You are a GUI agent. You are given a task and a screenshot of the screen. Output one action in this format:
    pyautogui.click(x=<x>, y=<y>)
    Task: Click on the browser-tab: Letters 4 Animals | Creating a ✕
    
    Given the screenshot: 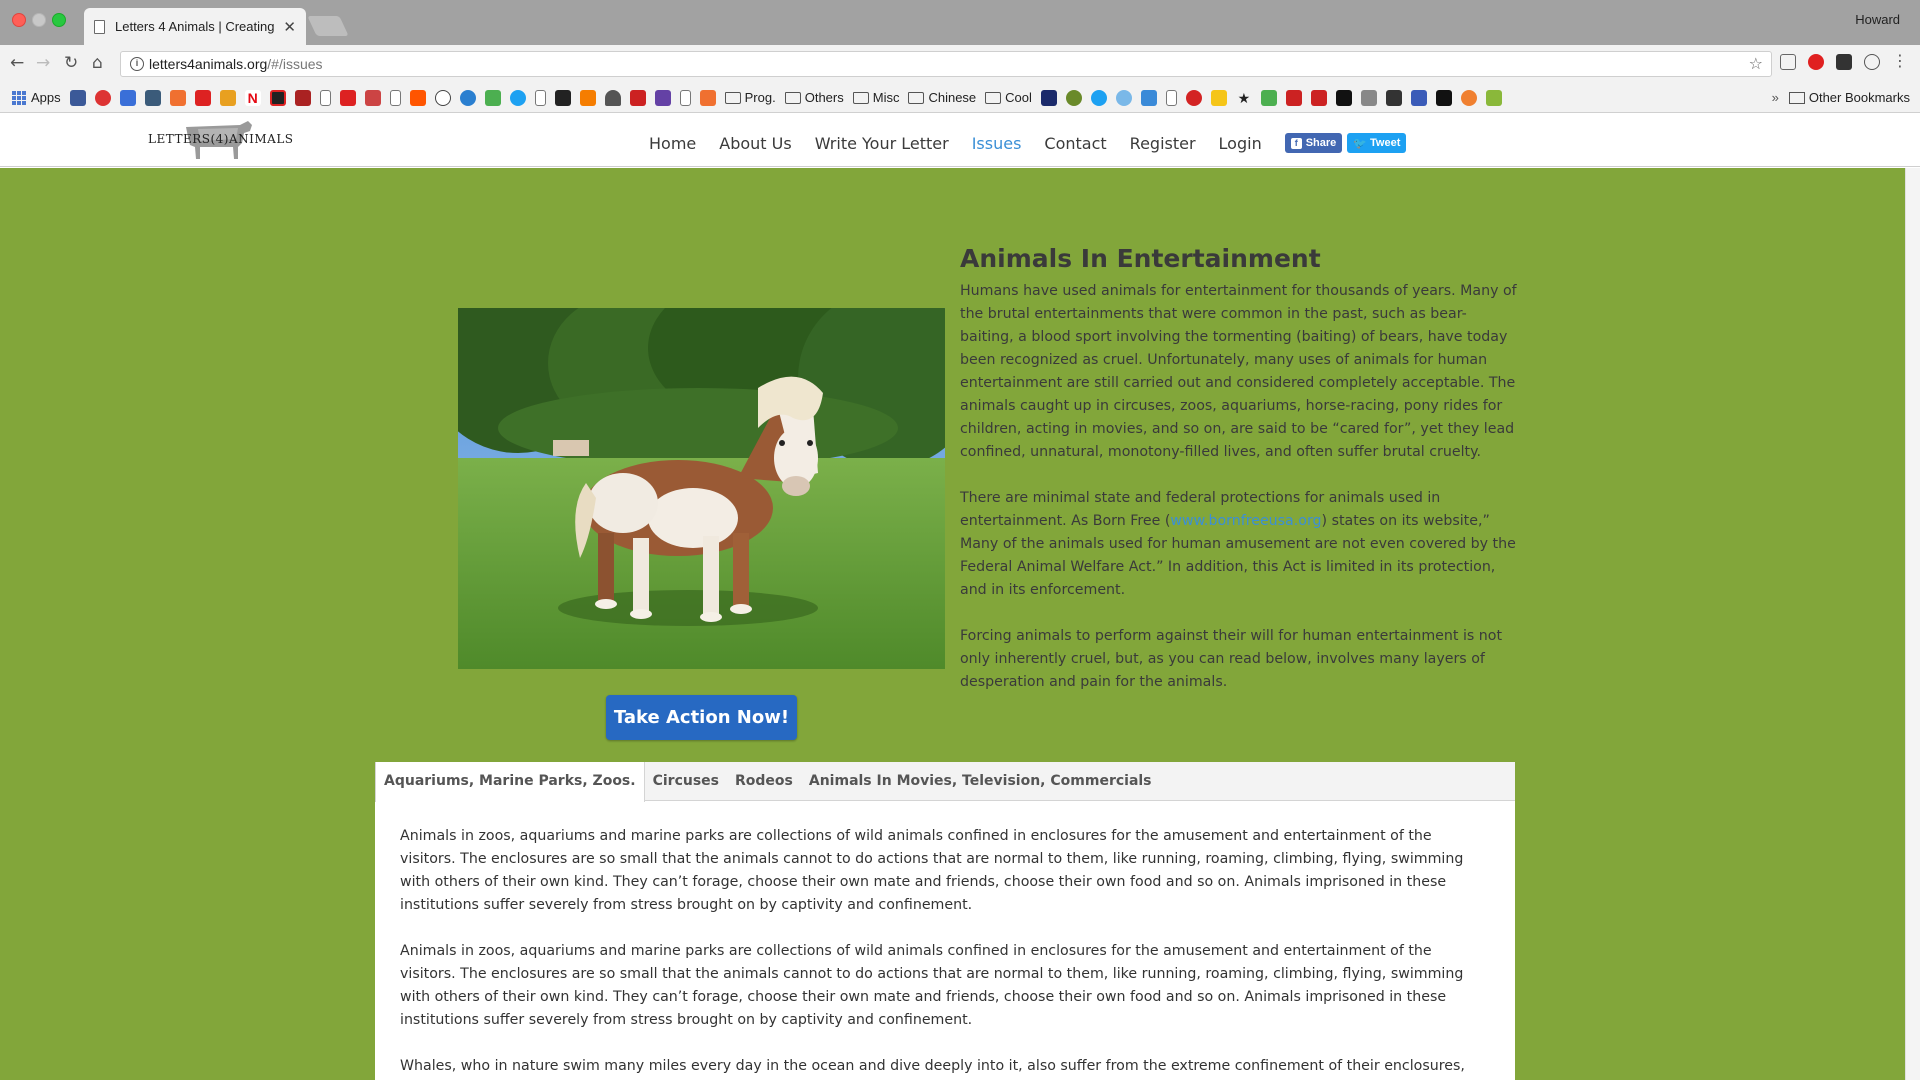 What is the action you would take?
    pyautogui.click(x=195, y=26)
    